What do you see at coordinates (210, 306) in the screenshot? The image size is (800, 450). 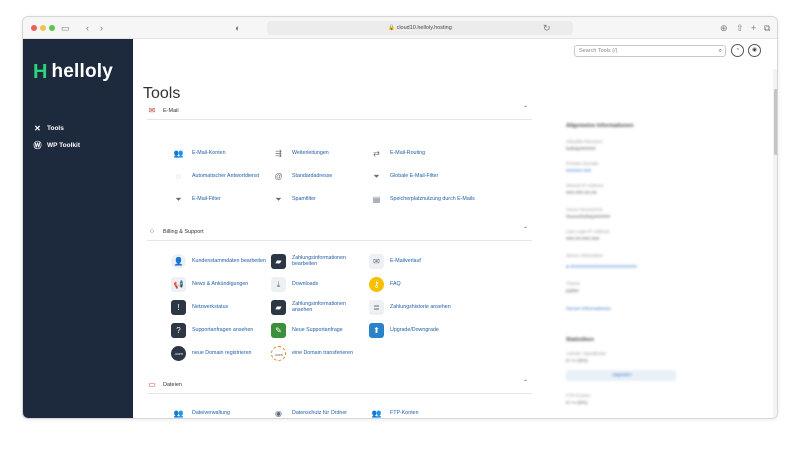 I see `tool-label: Netzwerkstatus` at bounding box center [210, 306].